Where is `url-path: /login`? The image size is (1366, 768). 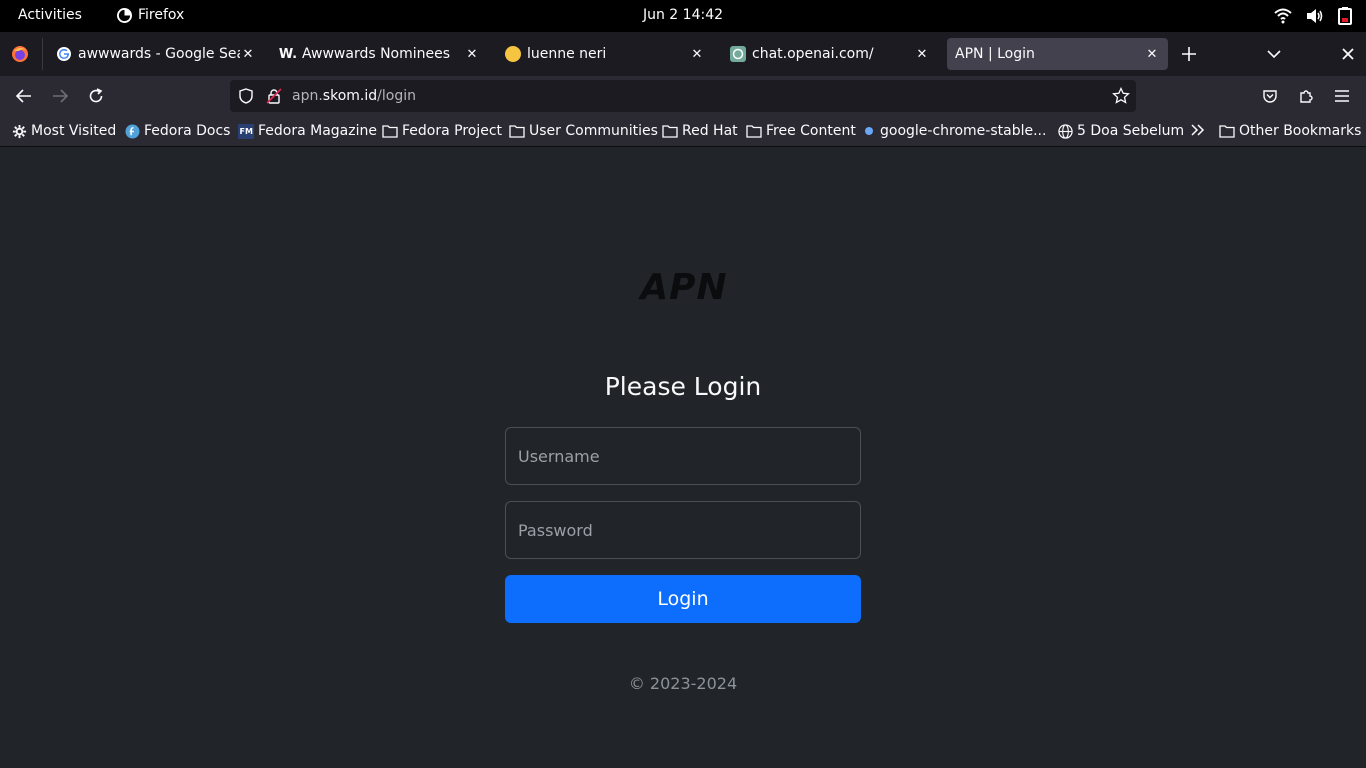 url-path: /login is located at coordinates (396, 96).